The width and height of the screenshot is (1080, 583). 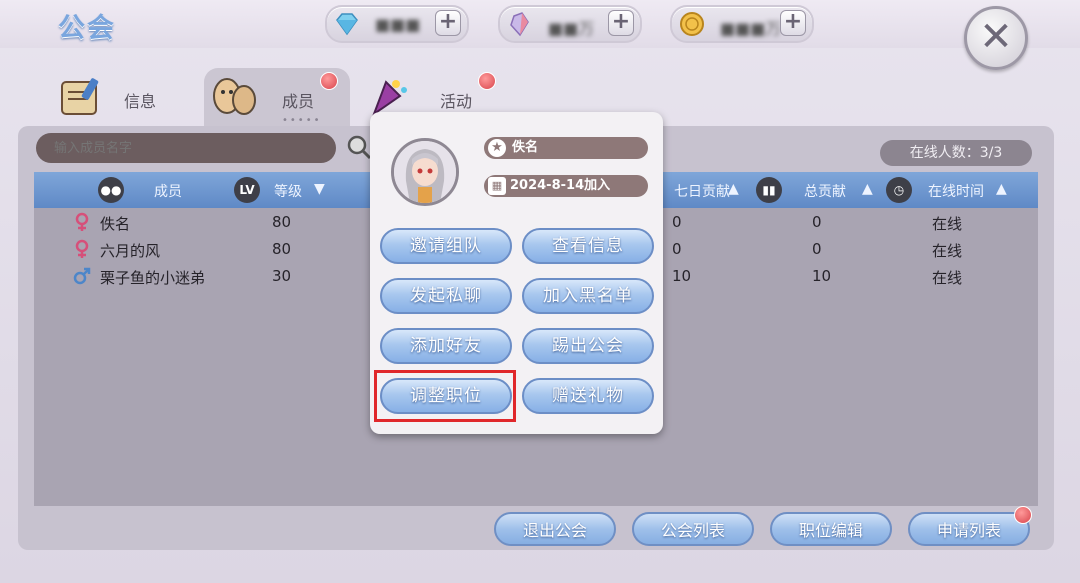 What do you see at coordinates (445, 396) in the screenshot?
I see `highlight-box` at bounding box center [445, 396].